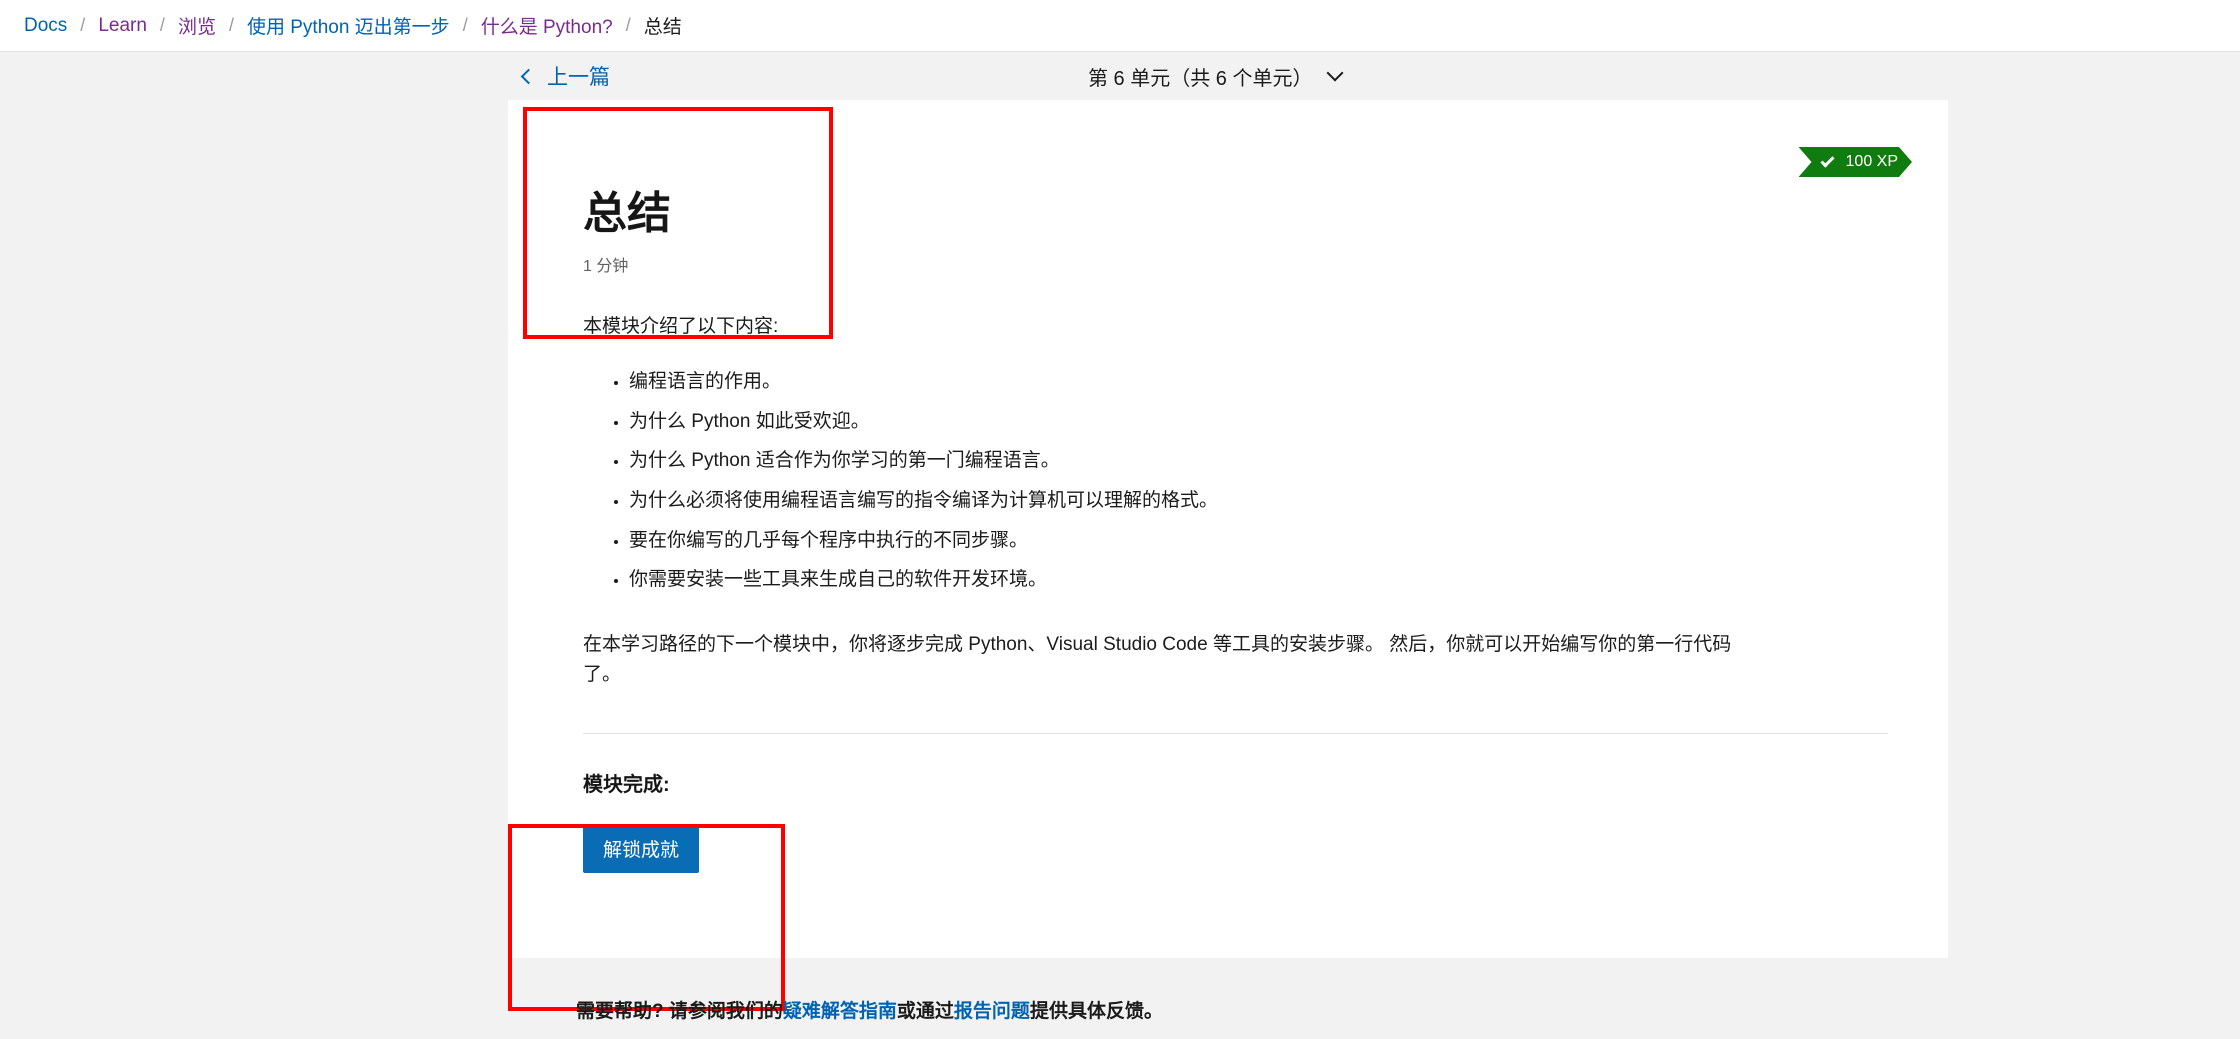 The height and width of the screenshot is (1039, 2240). Describe the element at coordinates (1871, 161) in the screenshot. I see `xp-badge-label: 100 XP` at that location.